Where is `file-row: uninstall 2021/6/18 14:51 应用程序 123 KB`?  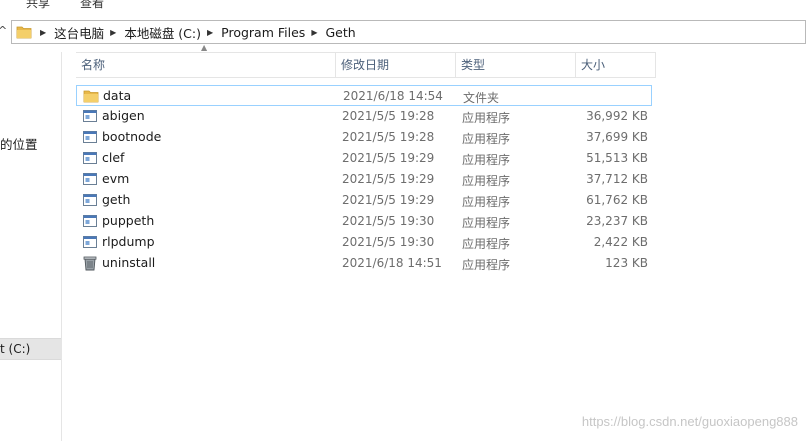 file-row: uninstall 2021/6/18 14:51 应用程序 123 KB is located at coordinates (364, 263).